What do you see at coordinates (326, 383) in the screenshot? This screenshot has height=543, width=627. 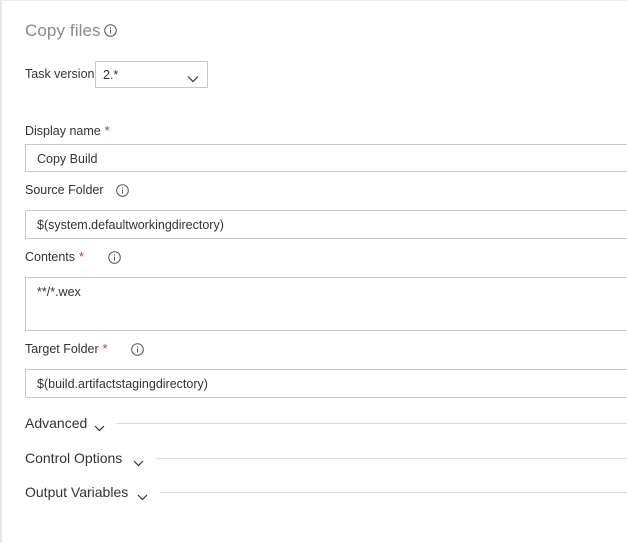 I see `target-folder-input: $(build.artifactstagingdirectory)` at bounding box center [326, 383].